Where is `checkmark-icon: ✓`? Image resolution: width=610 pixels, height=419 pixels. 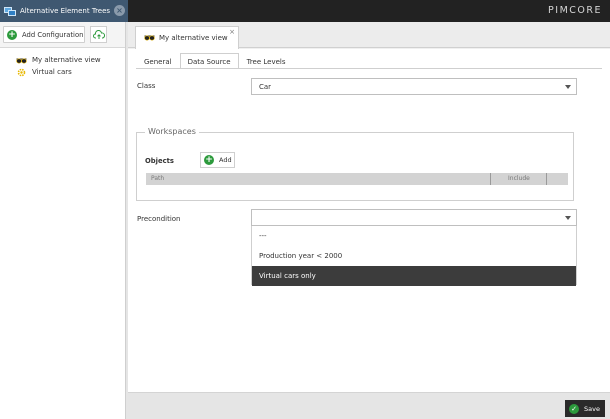
checkmark-icon: ✓ is located at coordinates (574, 408).